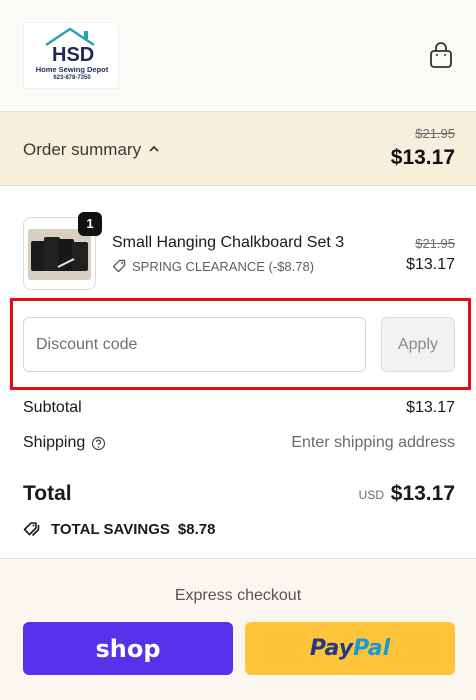 The image size is (476, 700). I want to click on product-discount: SPRING CLEARANCE (-$8.78), so click(213, 266).